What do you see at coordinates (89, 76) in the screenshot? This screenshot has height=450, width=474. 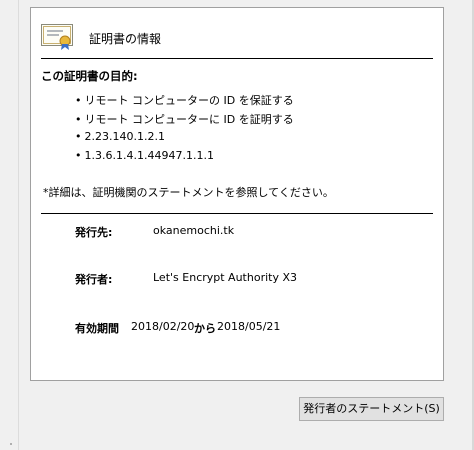 I see `purpose-heading: この証明書の目的:` at bounding box center [89, 76].